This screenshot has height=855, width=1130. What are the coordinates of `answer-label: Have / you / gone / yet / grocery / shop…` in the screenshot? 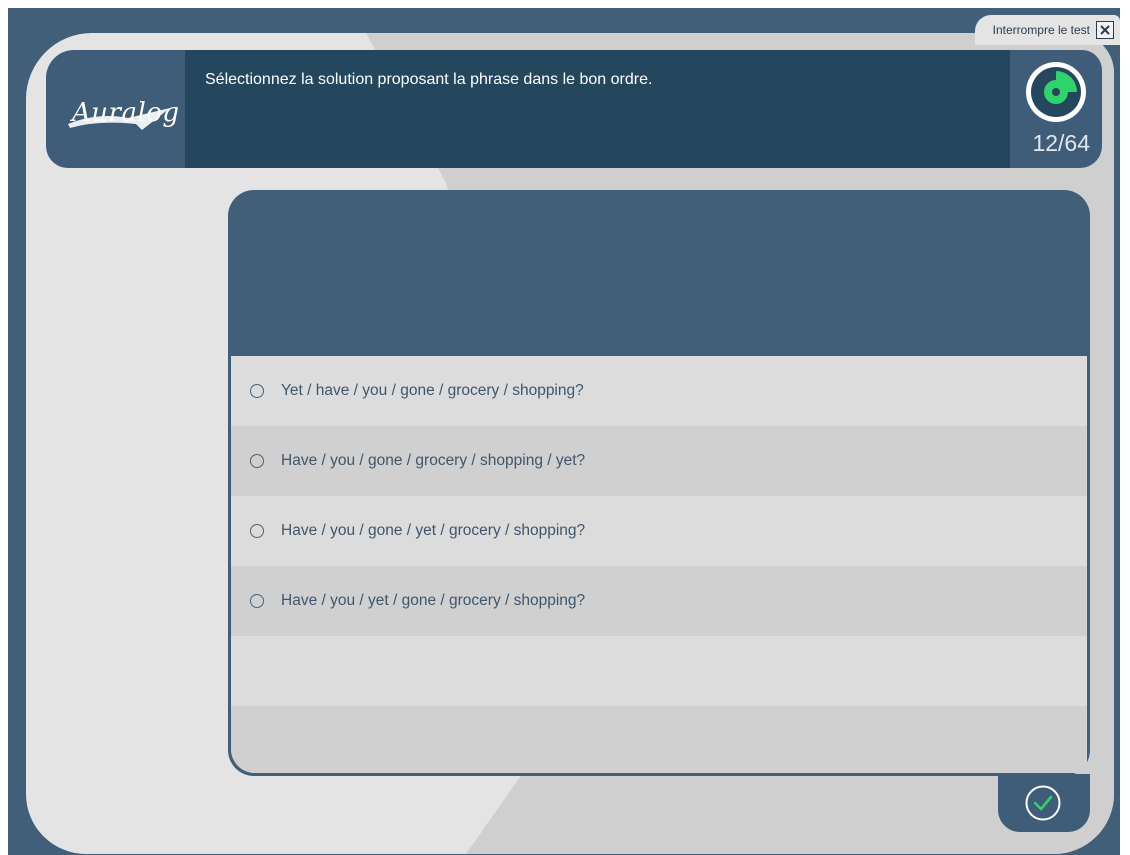 It's located at (433, 530).